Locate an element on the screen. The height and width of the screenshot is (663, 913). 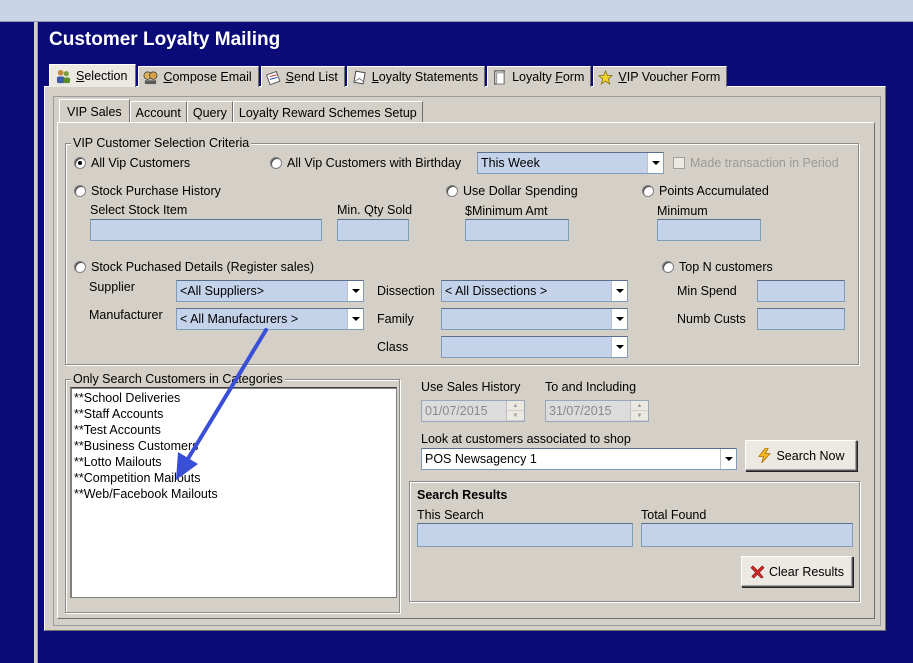
points-accumulated-label: Points Accumulated is located at coordinates (714, 191).